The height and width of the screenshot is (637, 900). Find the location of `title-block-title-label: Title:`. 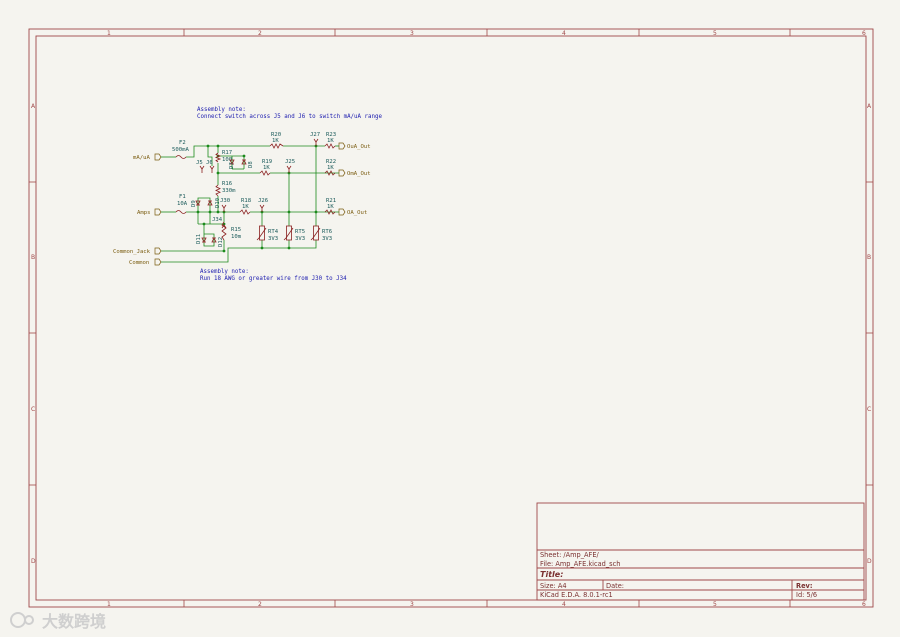

title-block-title-label: Title: is located at coordinates (551, 574).